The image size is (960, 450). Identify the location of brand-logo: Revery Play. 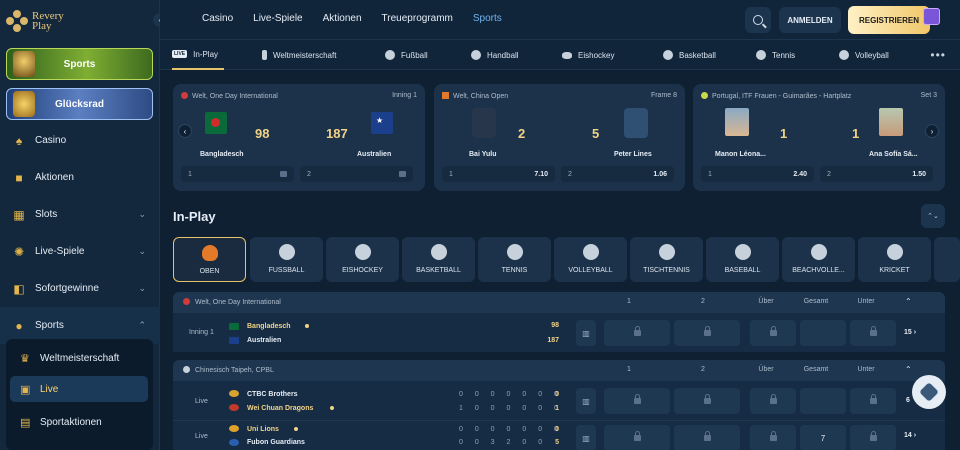
(41, 21).